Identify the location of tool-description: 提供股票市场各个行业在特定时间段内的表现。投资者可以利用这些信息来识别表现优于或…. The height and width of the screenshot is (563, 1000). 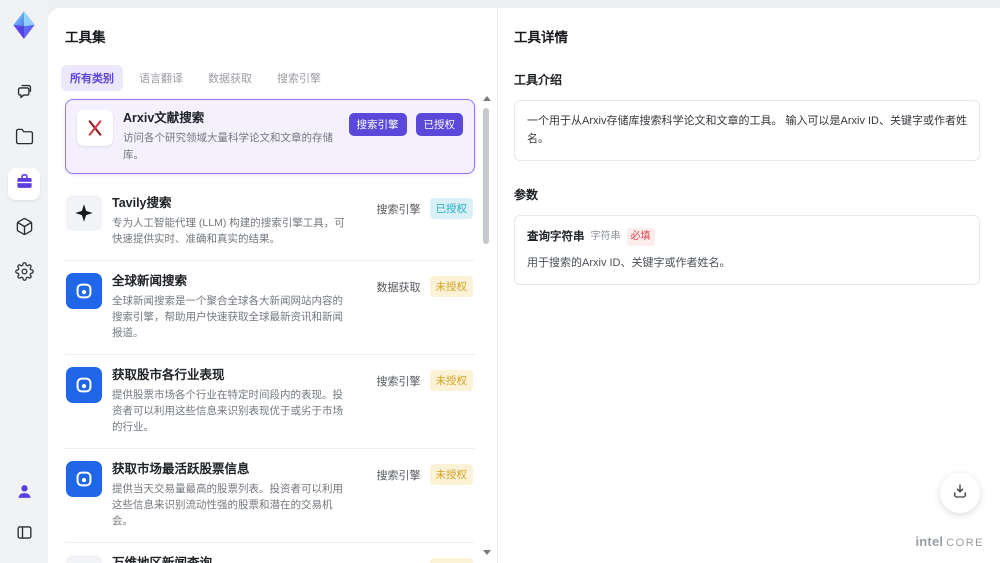
(227, 411).